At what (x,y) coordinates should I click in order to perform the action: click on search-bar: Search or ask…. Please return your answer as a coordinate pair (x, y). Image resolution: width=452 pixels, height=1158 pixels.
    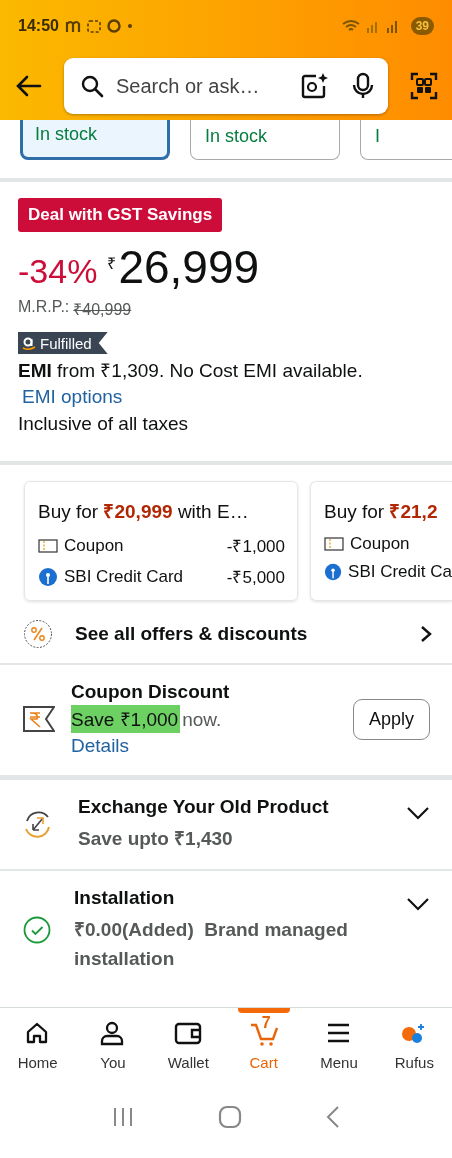
    Looking at the image, I should click on (226, 86).